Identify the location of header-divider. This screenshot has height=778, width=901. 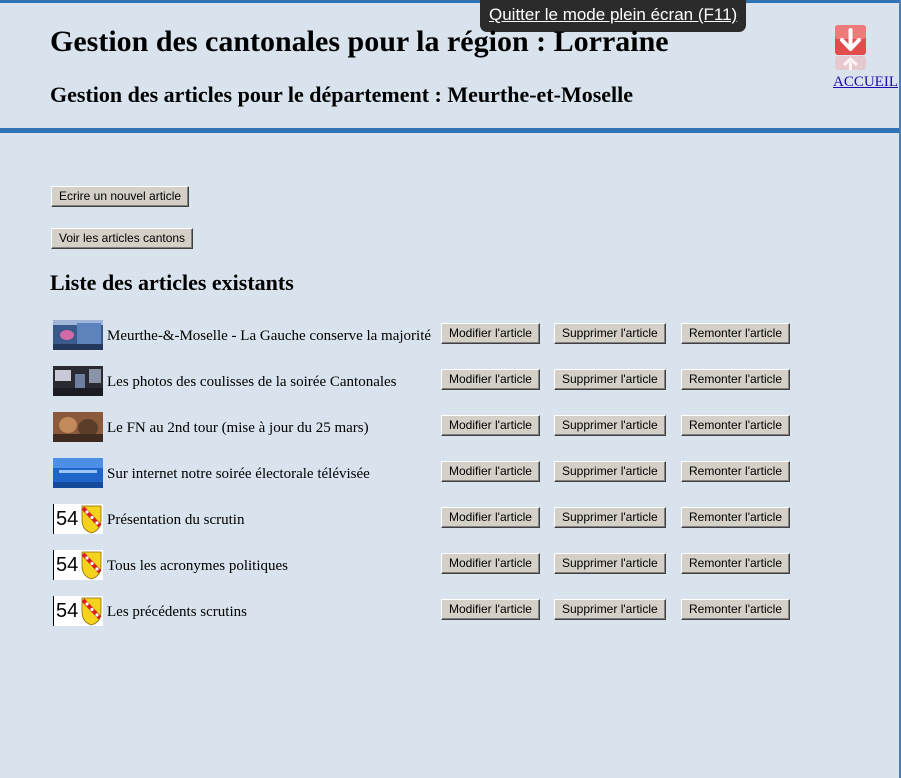
(450, 130).